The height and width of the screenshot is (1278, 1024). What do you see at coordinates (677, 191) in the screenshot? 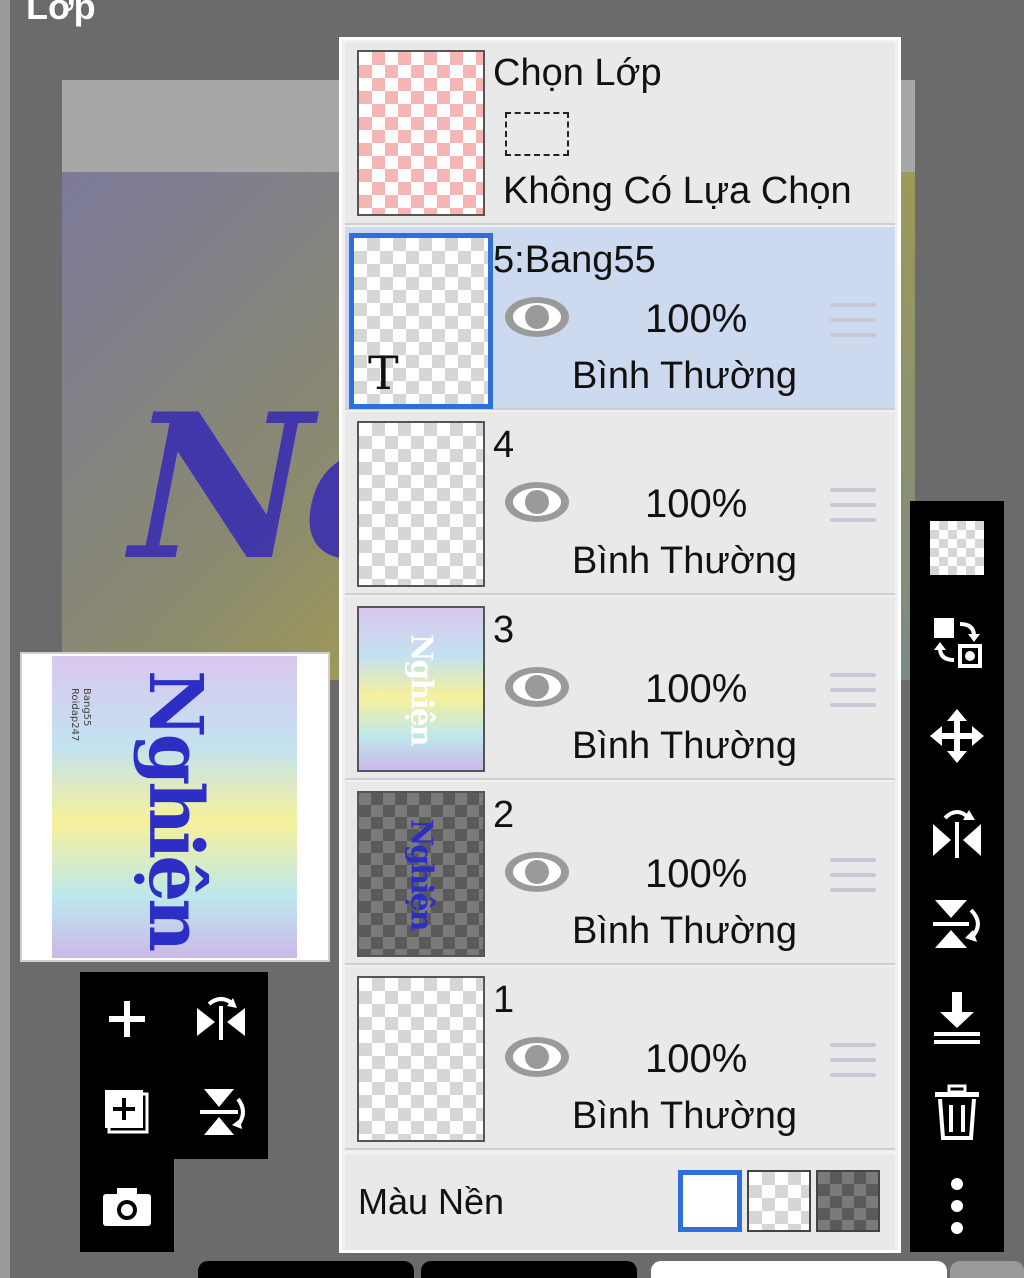
I see `selection-status: Không Có Lựa Chọn` at bounding box center [677, 191].